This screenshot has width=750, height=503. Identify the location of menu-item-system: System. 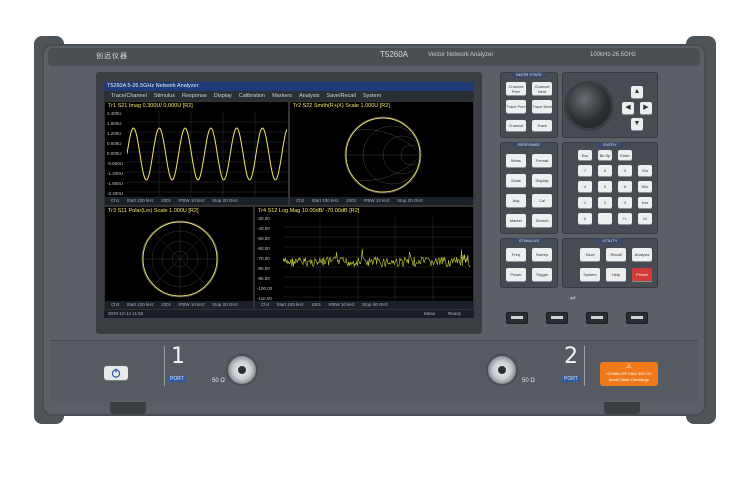
(372, 96).